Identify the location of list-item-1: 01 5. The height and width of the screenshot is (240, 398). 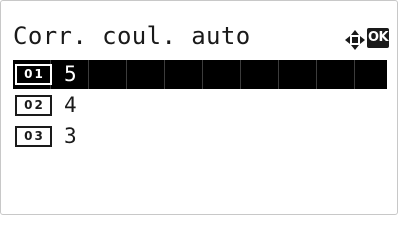
(200, 74).